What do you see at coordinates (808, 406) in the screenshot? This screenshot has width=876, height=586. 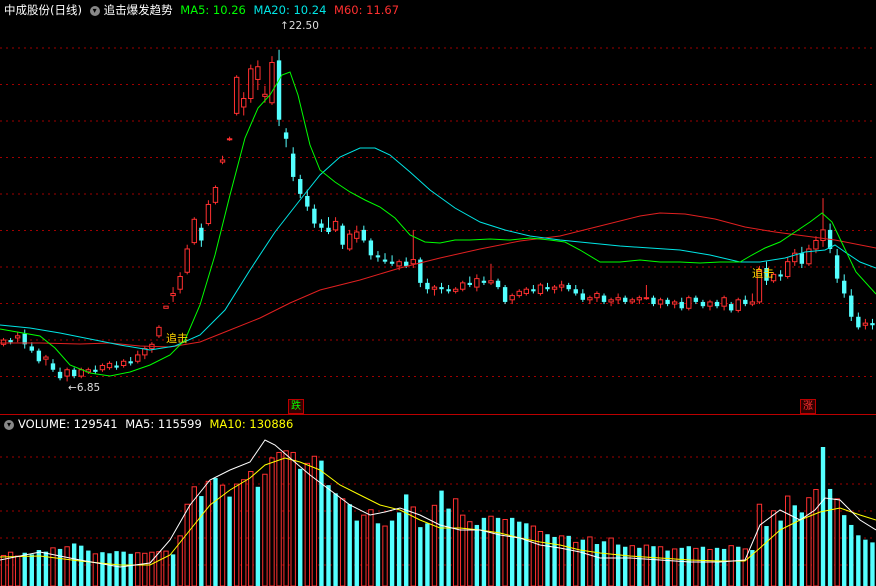 I see `rise-marker: 涨` at bounding box center [808, 406].